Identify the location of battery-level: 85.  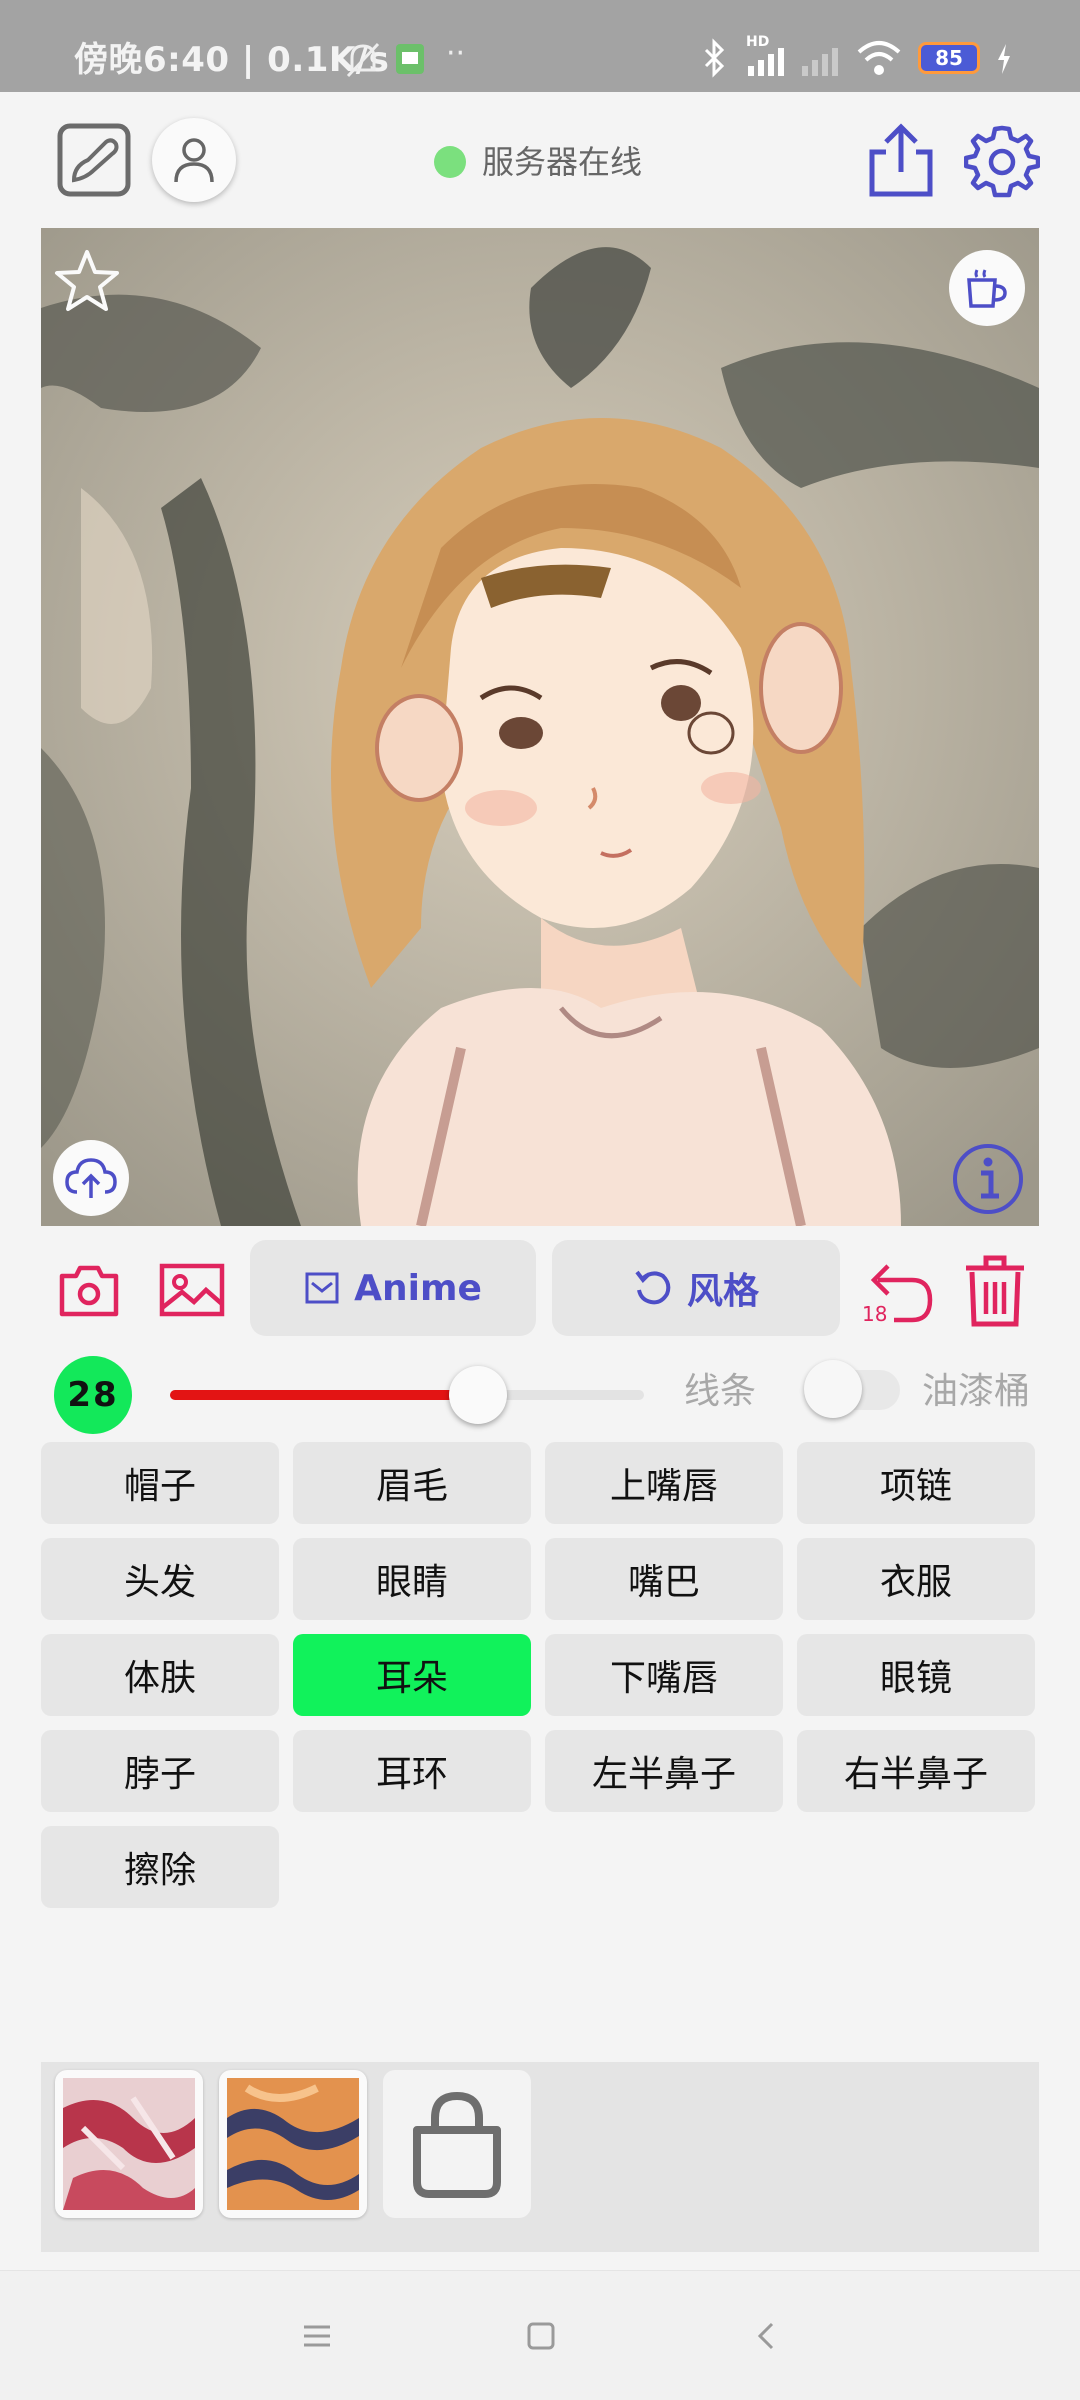
(949, 58).